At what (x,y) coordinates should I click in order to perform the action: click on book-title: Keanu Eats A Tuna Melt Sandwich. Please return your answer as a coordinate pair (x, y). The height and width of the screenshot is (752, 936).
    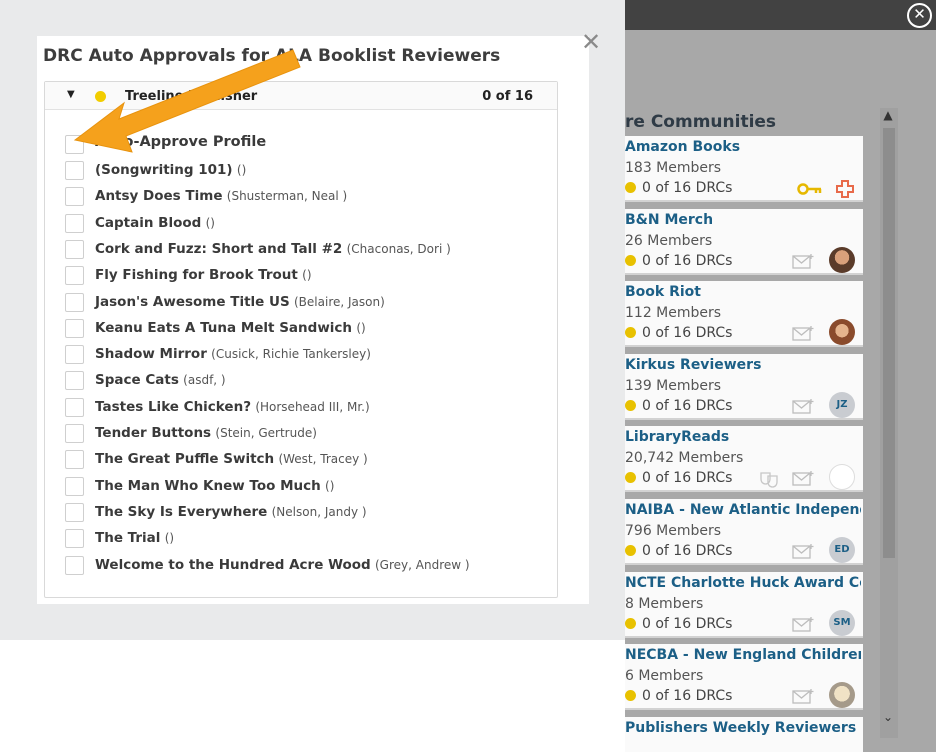
    Looking at the image, I should click on (224, 327).